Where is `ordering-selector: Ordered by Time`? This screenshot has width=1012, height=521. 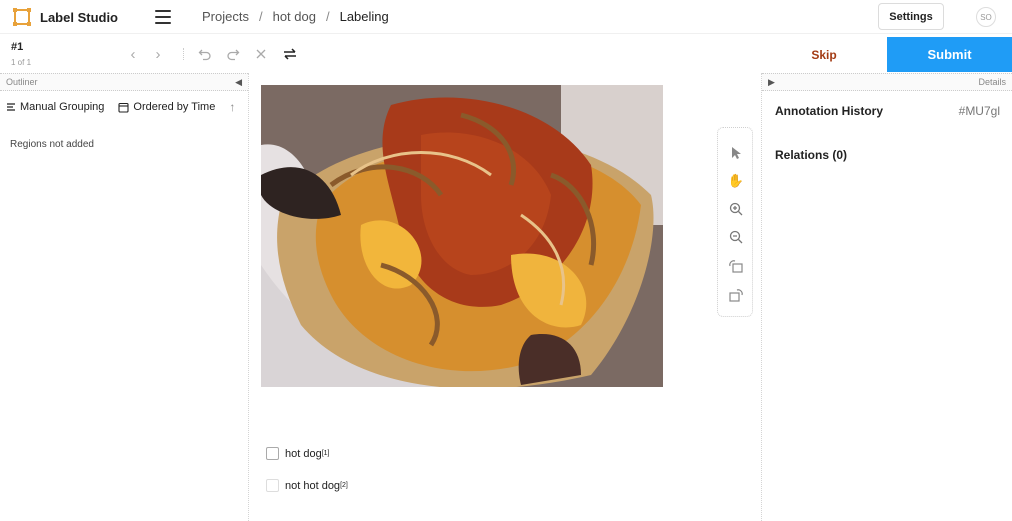 ordering-selector: Ordered by Time is located at coordinates (166, 107).